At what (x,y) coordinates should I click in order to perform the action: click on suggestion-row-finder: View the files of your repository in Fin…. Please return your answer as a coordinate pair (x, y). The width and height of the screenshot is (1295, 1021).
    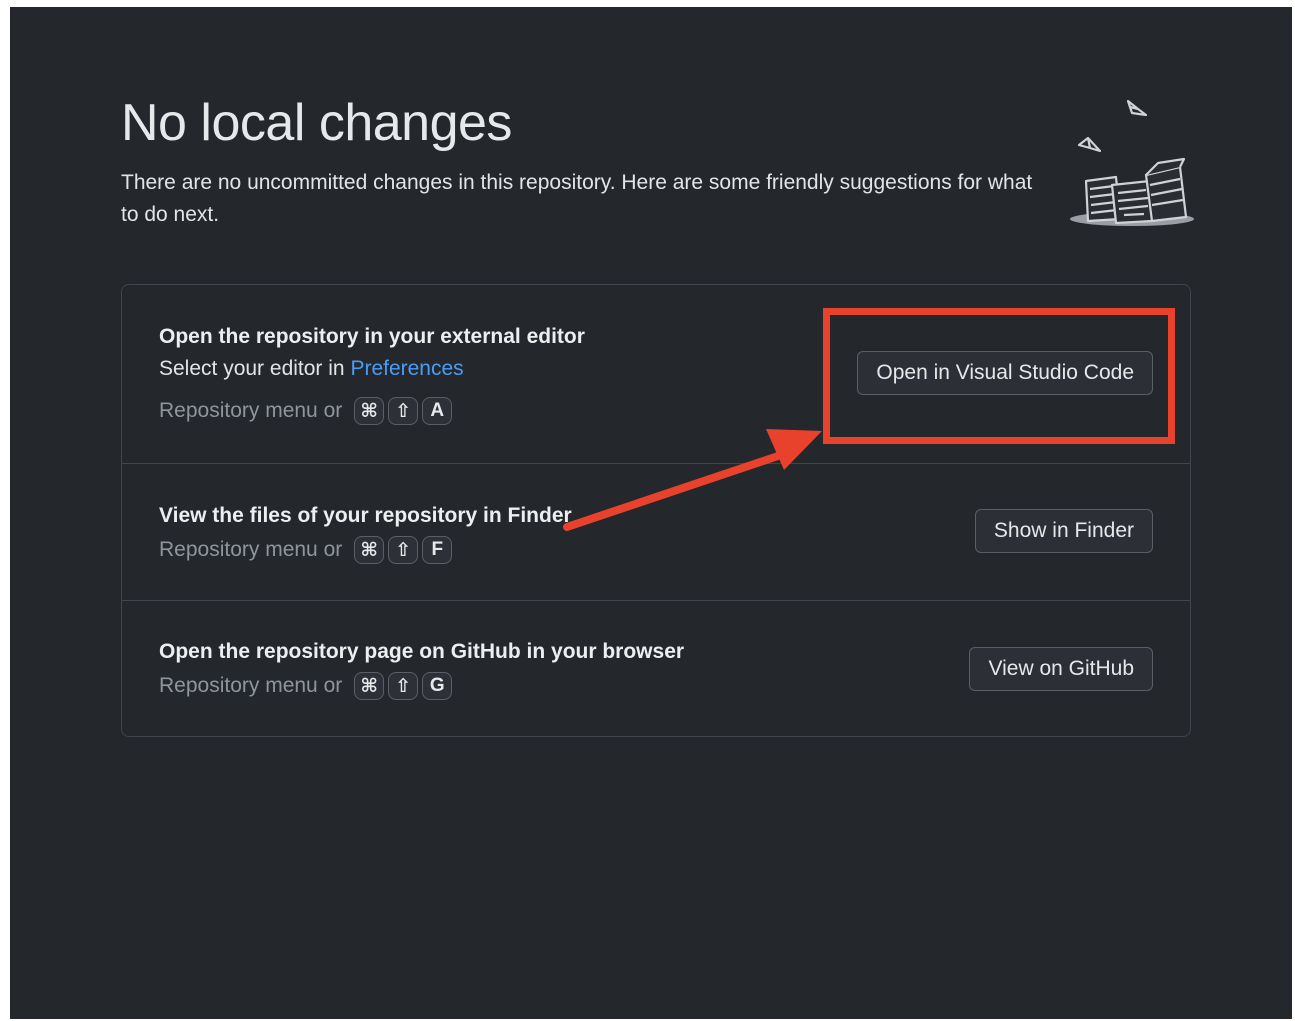
    Looking at the image, I should click on (656, 532).